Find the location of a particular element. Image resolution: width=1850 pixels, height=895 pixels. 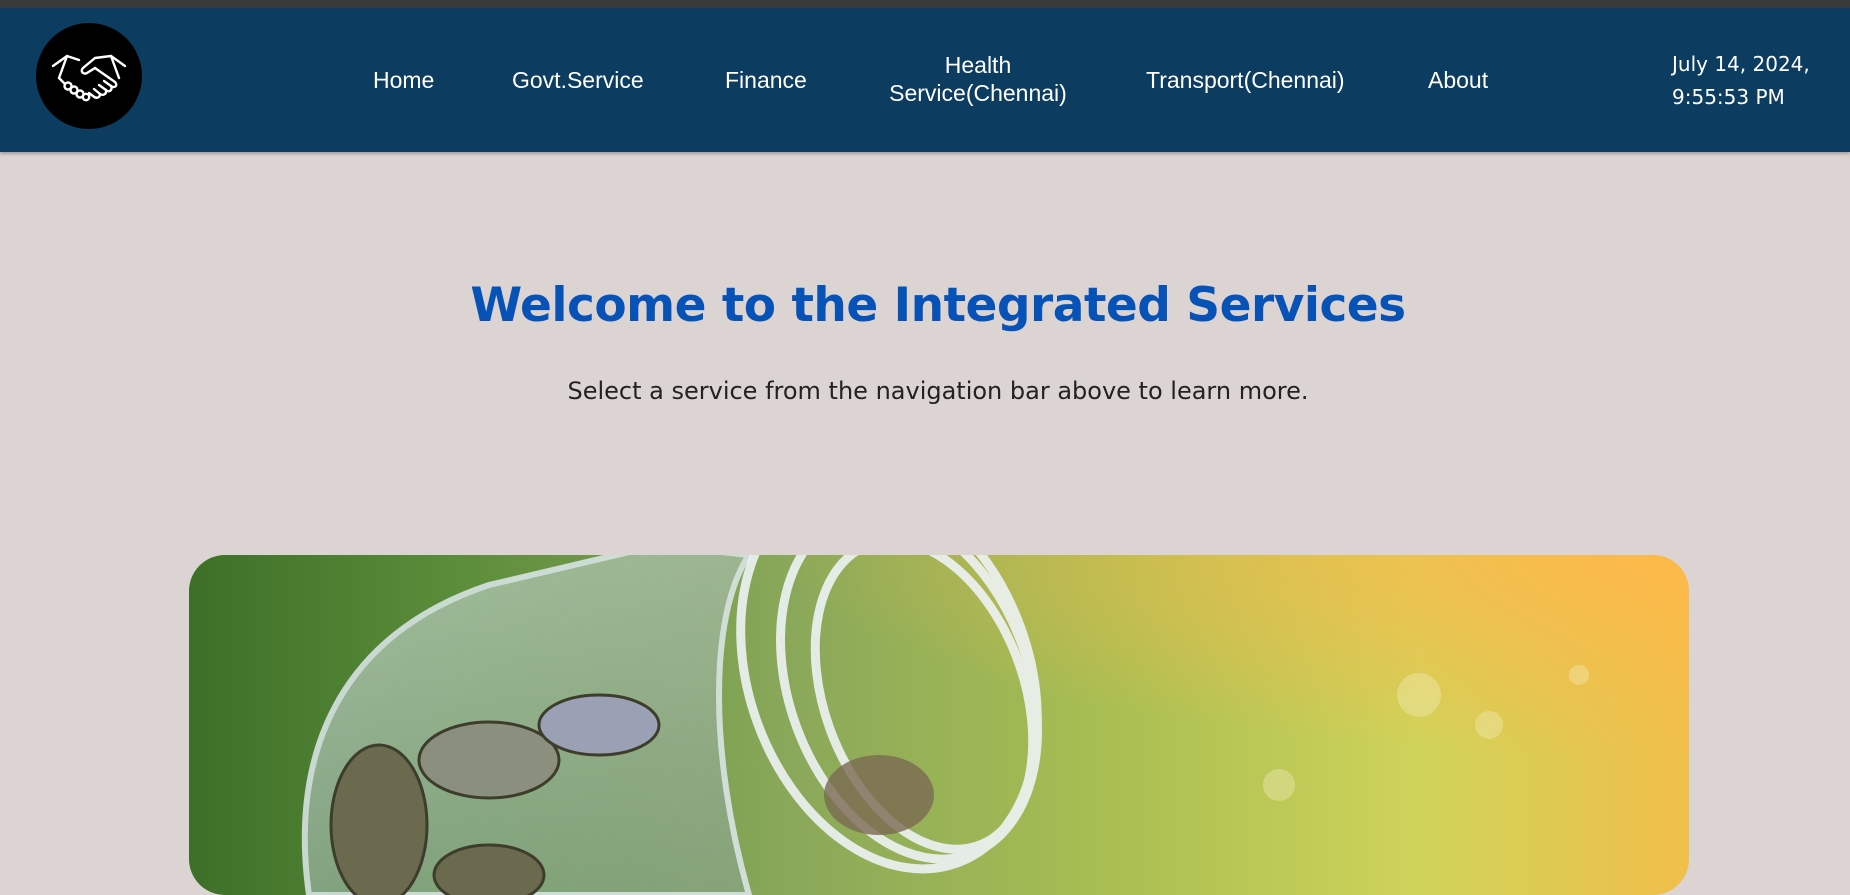

handshake-icon is located at coordinates (89, 76).